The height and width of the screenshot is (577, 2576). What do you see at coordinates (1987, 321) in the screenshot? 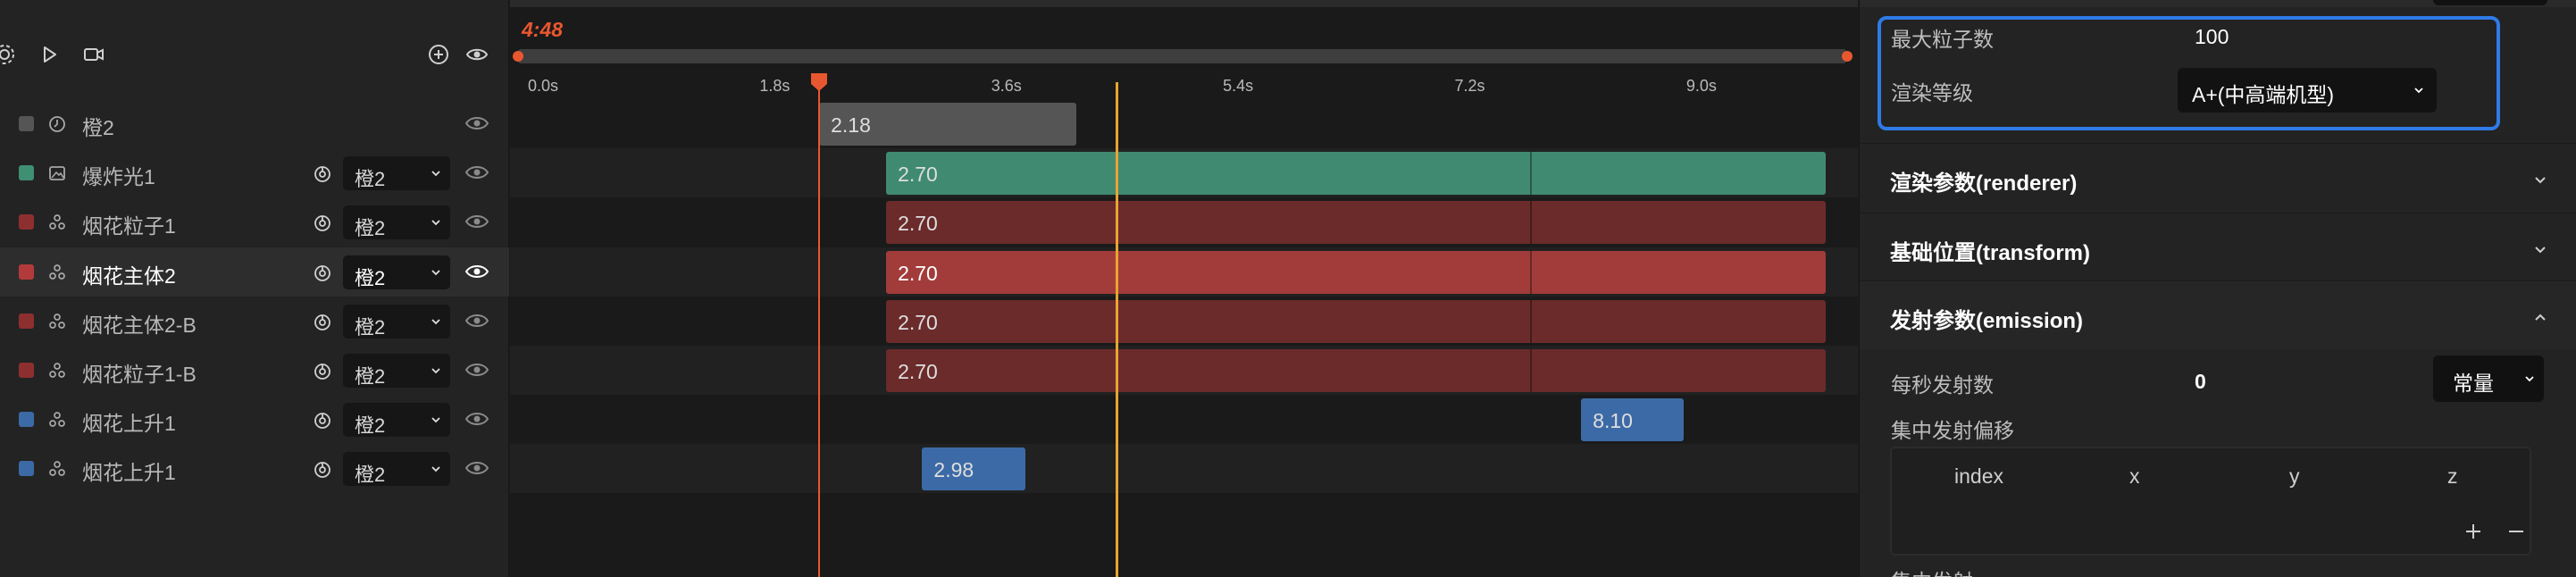
I see `section-title: 发射参数(emission)` at bounding box center [1987, 321].